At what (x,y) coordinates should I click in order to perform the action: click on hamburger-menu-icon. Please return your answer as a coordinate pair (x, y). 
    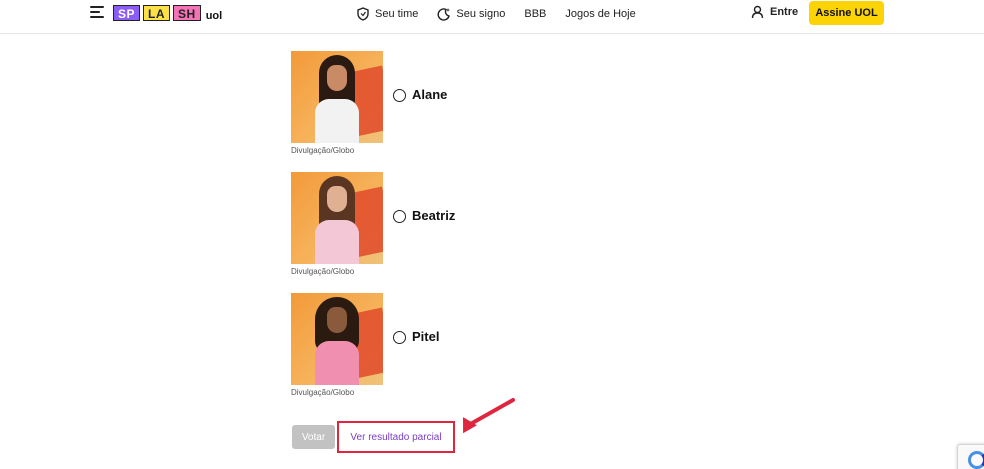
    Looking at the image, I should click on (97, 13).